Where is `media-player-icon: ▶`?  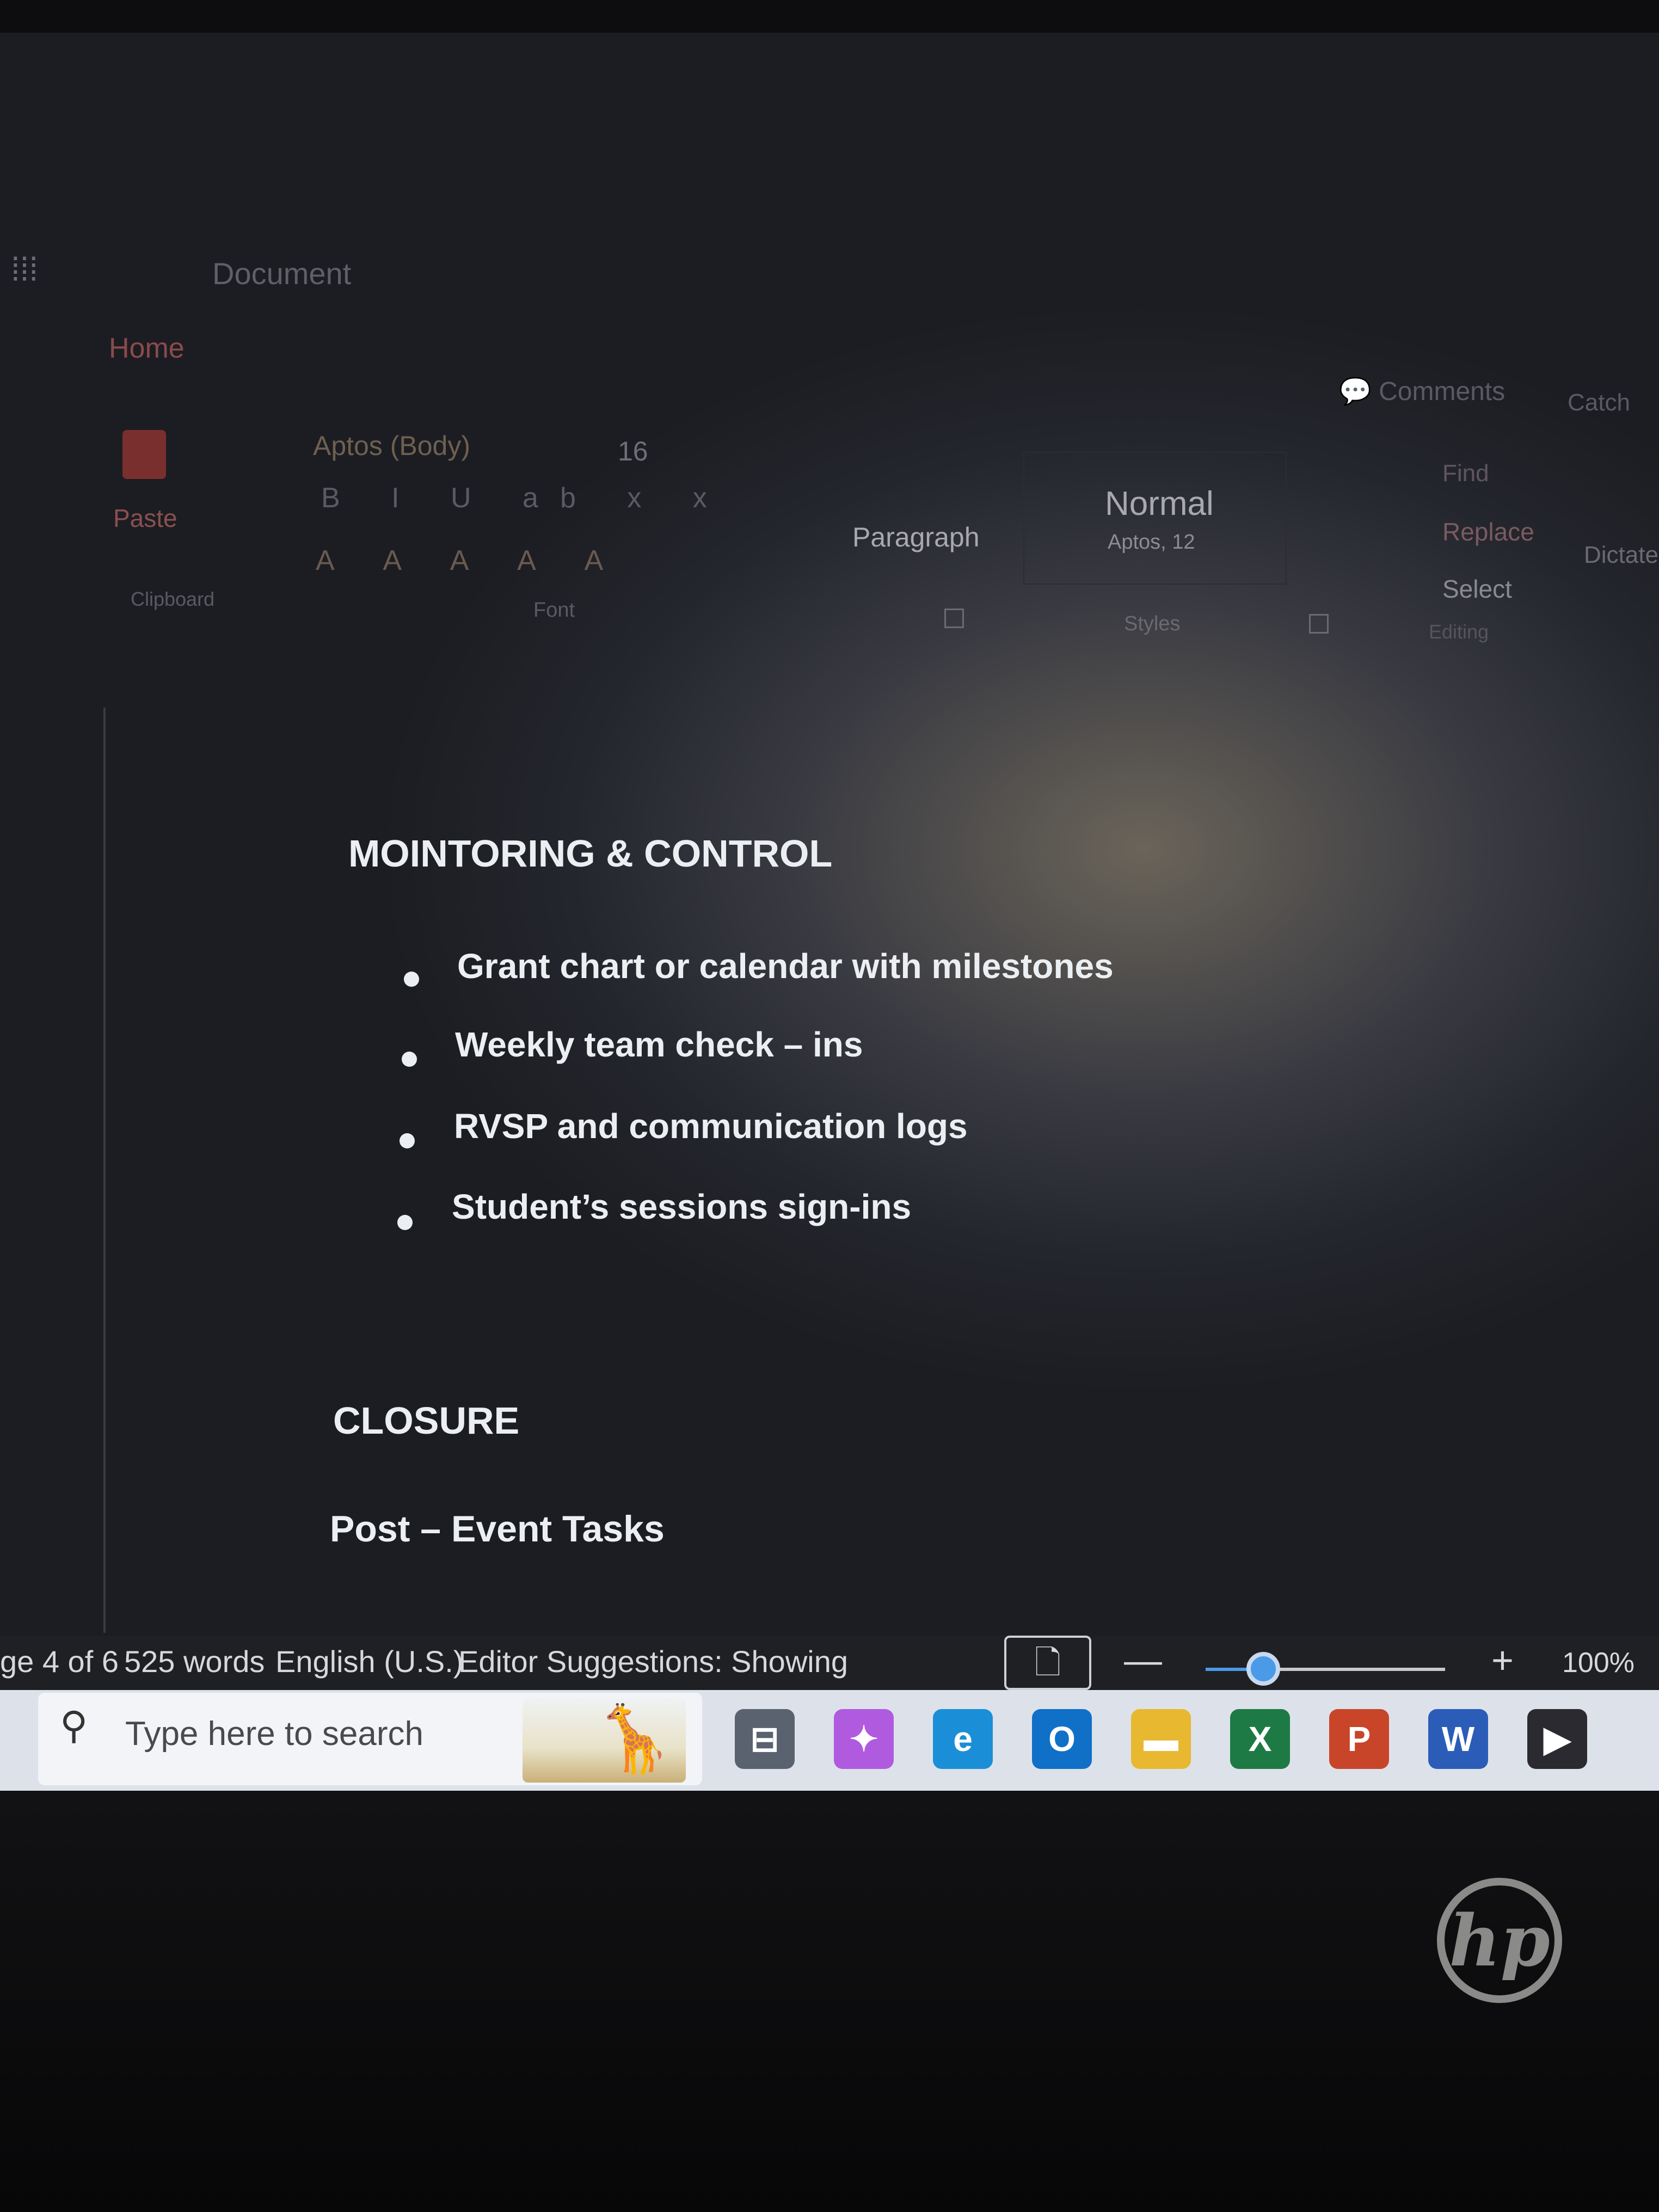
media-player-icon: ▶ is located at coordinates (1557, 1739).